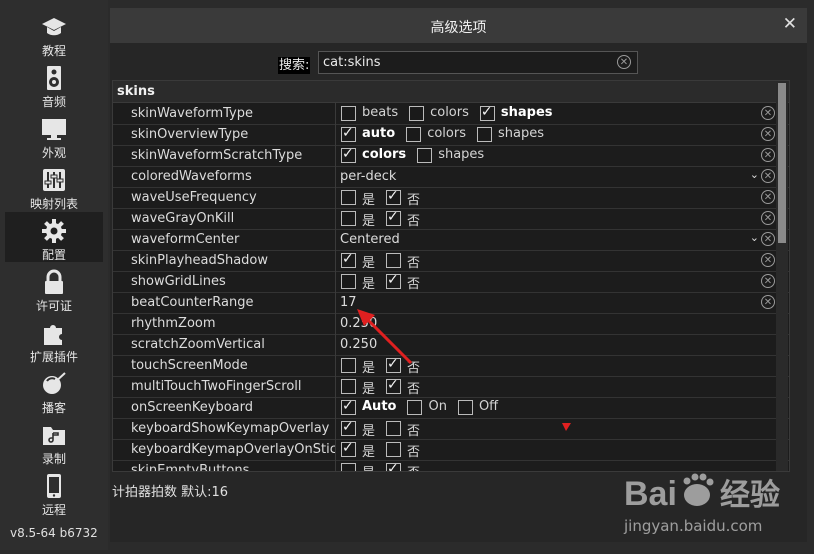 The image size is (814, 554). Describe the element at coordinates (368, 176) in the screenshot. I see `dropdown-value: per-deck` at that location.